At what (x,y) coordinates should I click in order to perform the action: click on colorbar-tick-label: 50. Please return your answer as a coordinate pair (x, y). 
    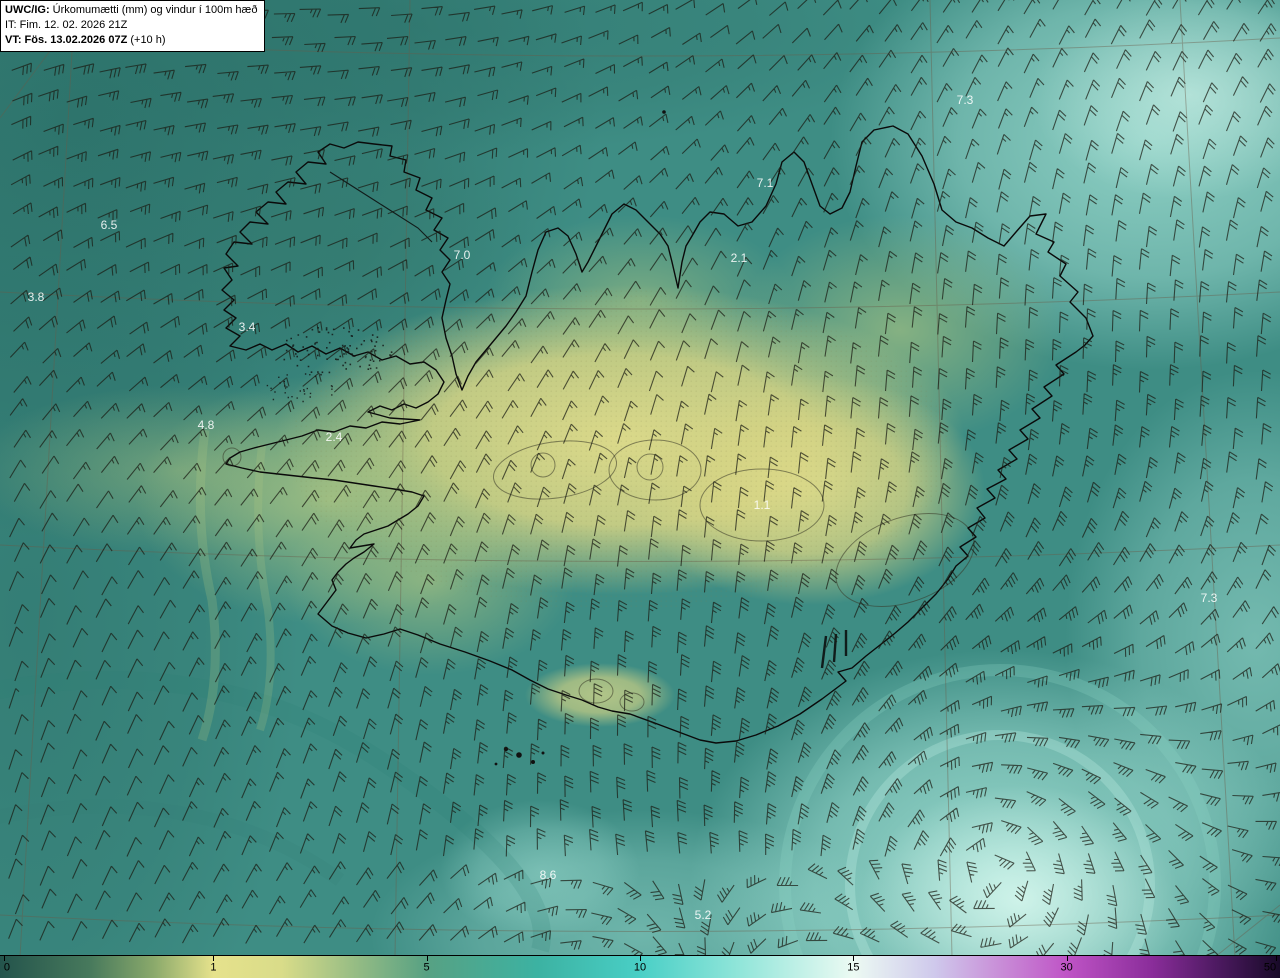
    Looking at the image, I should click on (1270, 967).